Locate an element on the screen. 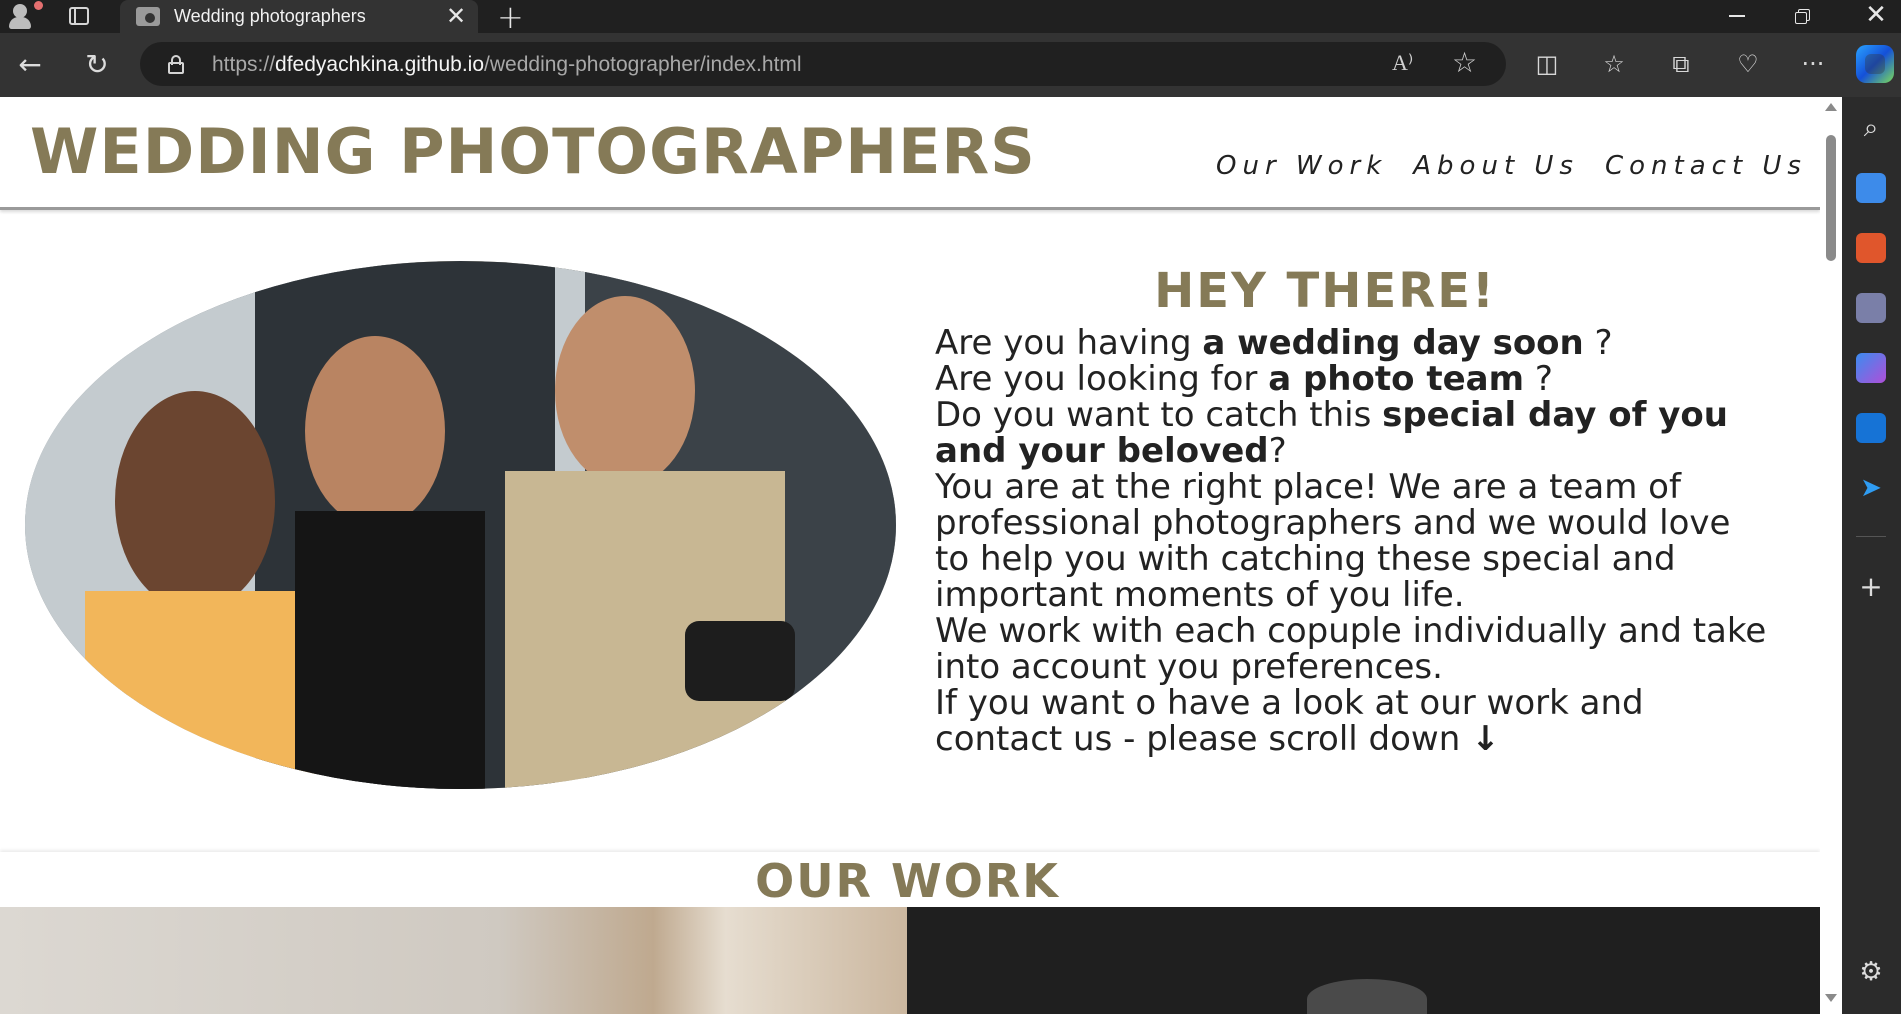  browser-titlebar: Wedding photographers ✕ + ✕ is located at coordinates (950, 18).